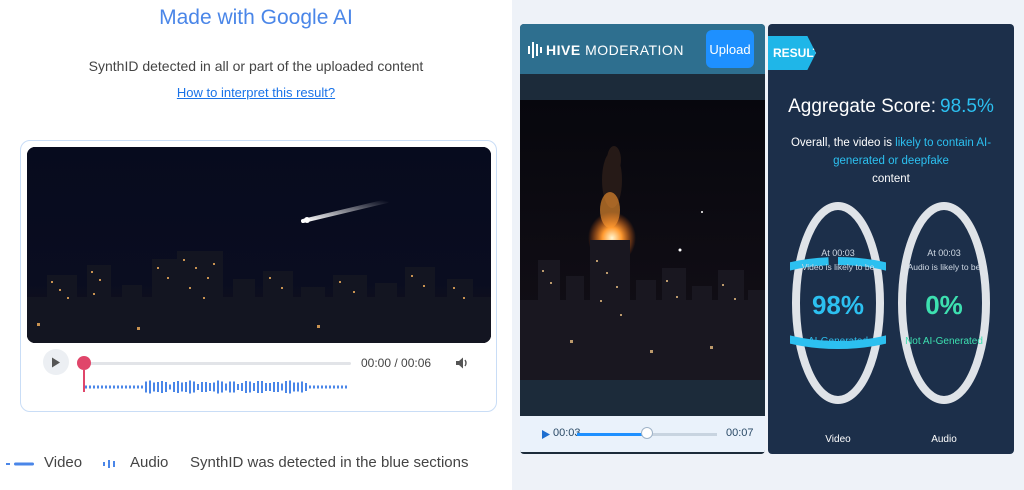 This screenshot has height=490, width=1024. Describe the element at coordinates (740, 433) in the screenshot. I see `total-time: 00:07` at that location.